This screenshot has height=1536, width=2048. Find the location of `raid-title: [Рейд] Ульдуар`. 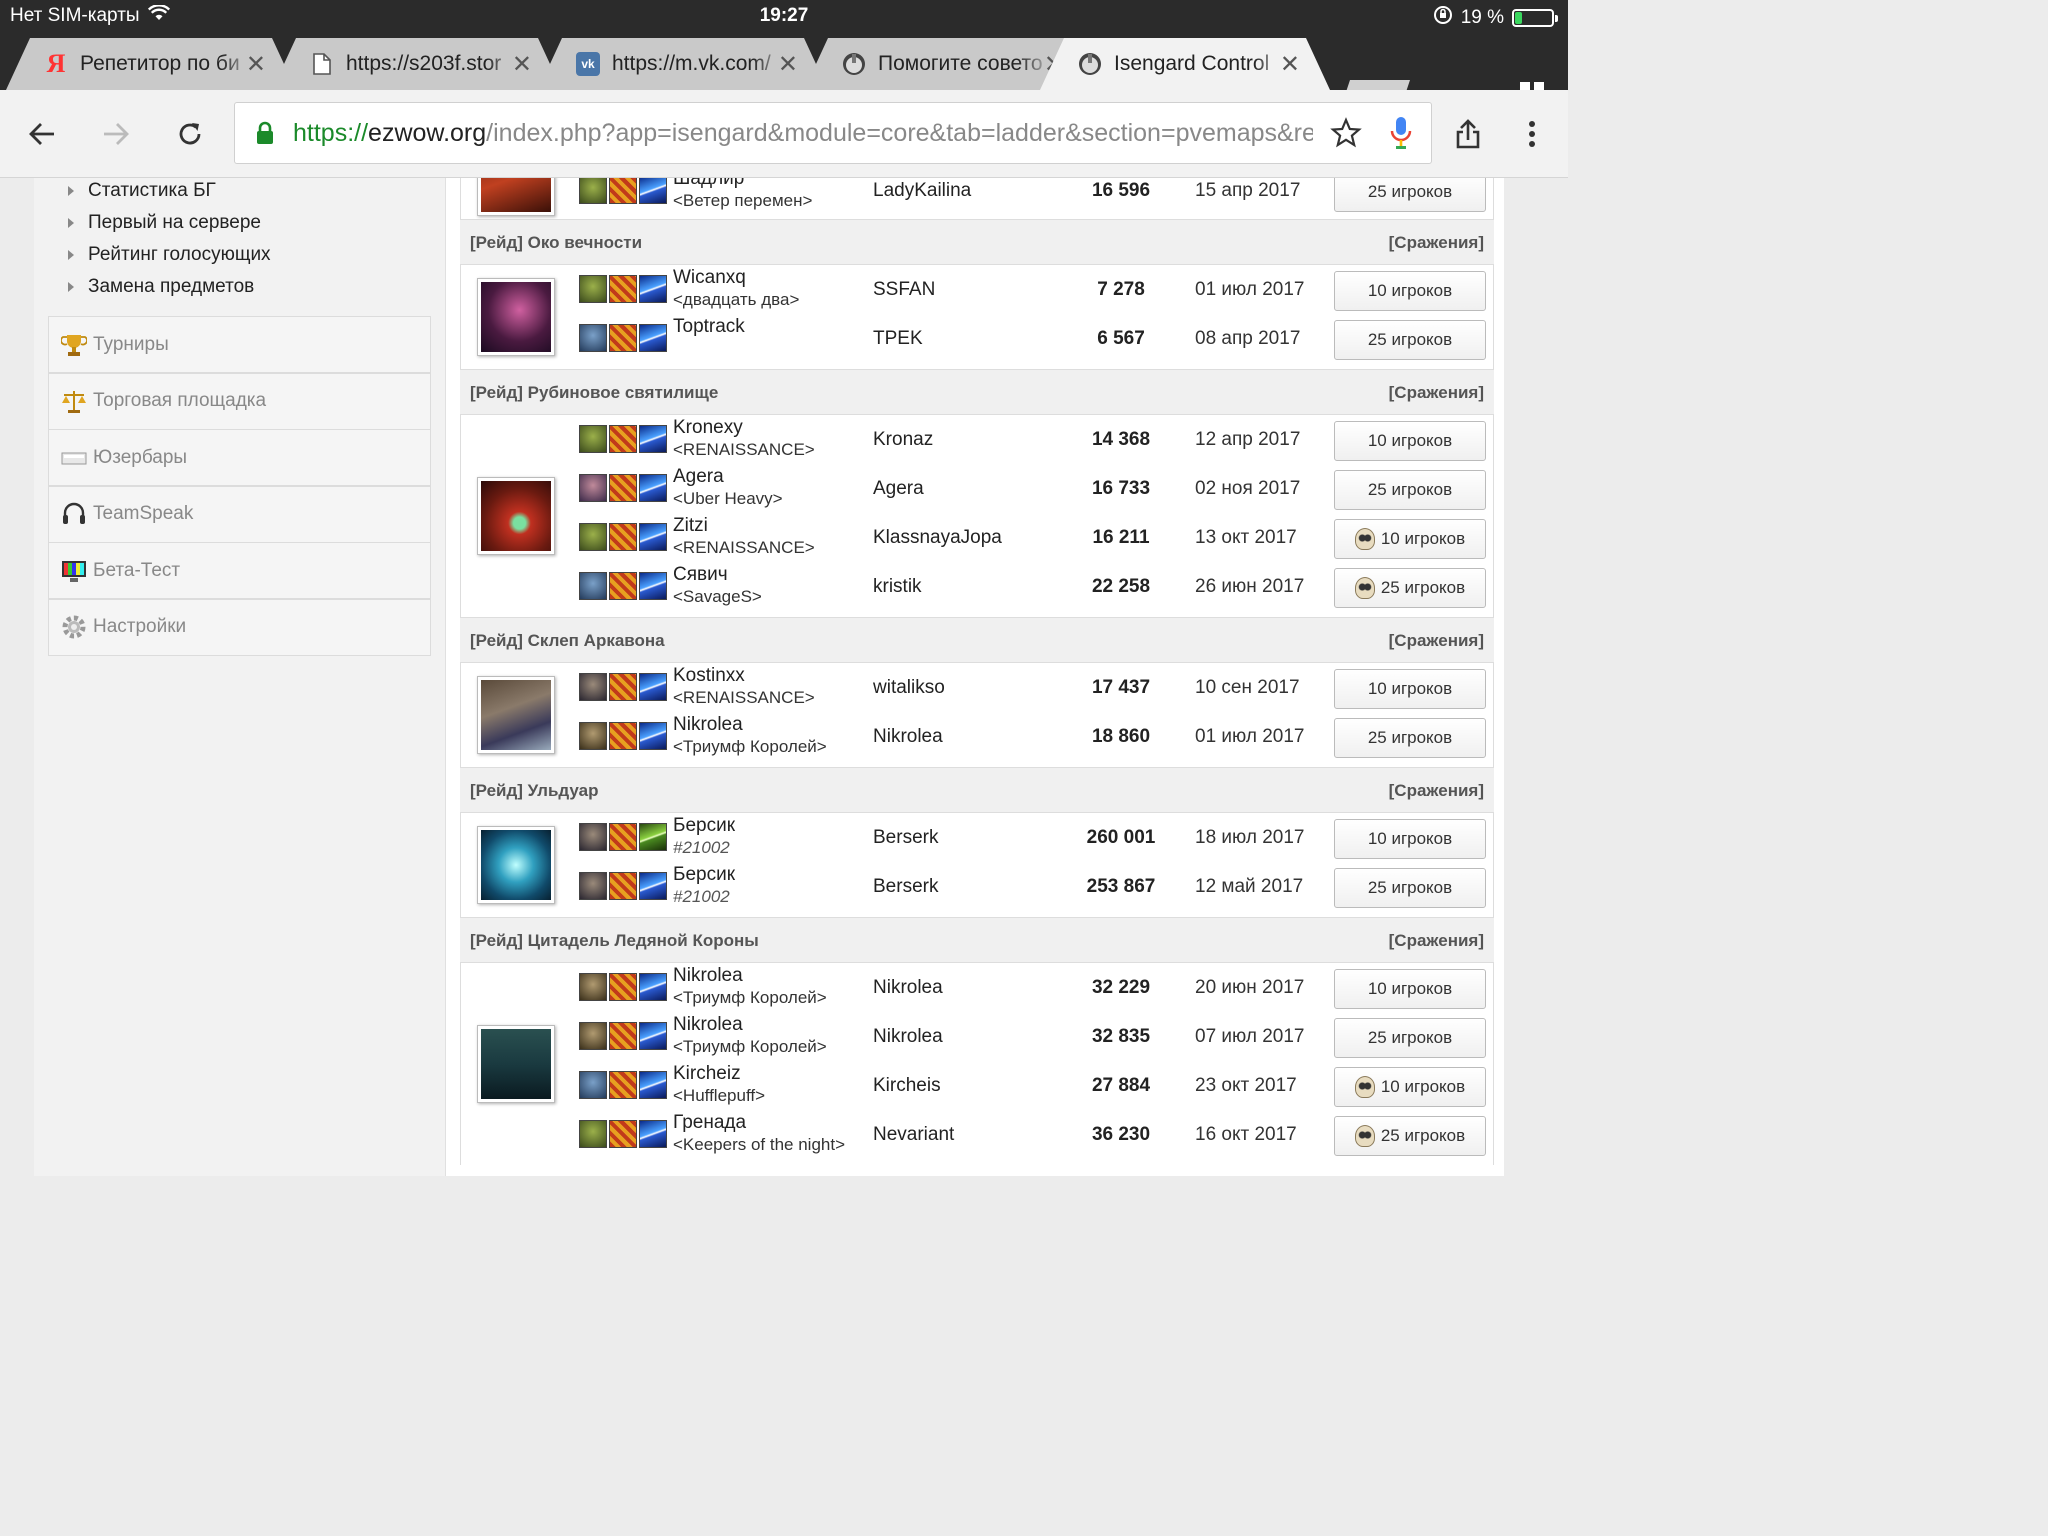

raid-title: [Рейд] Ульдуар is located at coordinates (534, 790).